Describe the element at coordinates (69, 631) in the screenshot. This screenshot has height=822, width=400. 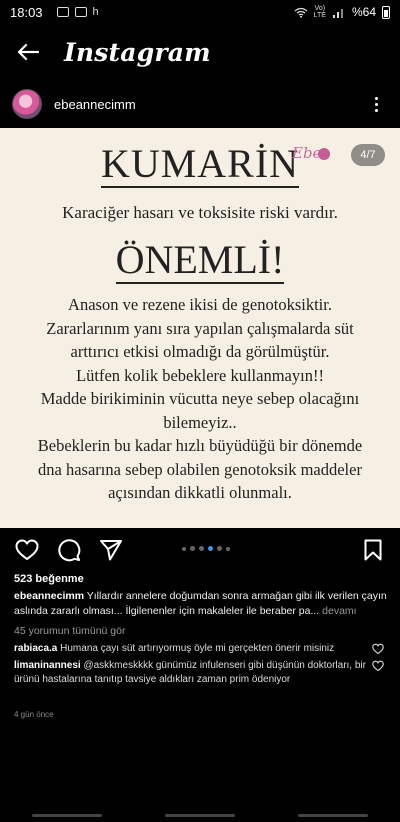
I see `view-all-comments-link: 45 yorumun tümünü gör` at that location.